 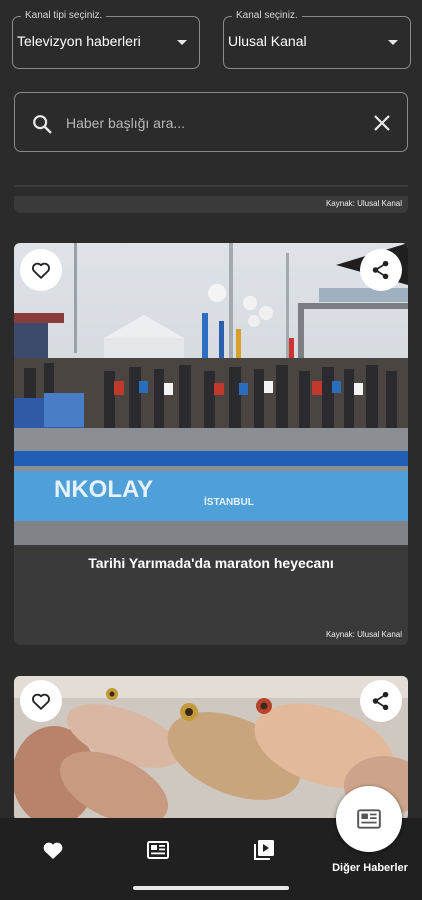 I want to click on channel-type-dropdown: Kanal tipi seçiniz. Televizyon haberleri, so click(x=106, y=39).